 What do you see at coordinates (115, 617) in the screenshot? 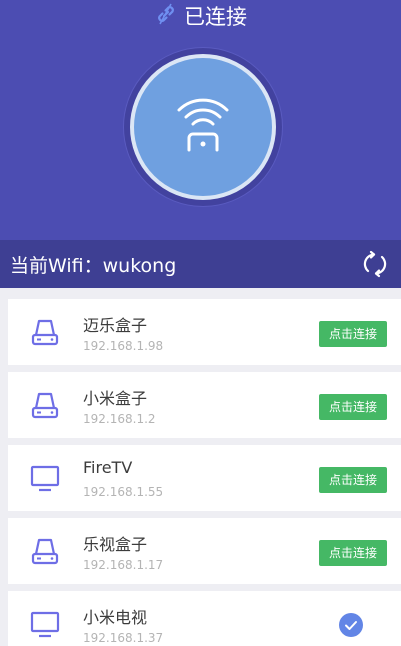
I see `device-name: 小米电视` at bounding box center [115, 617].